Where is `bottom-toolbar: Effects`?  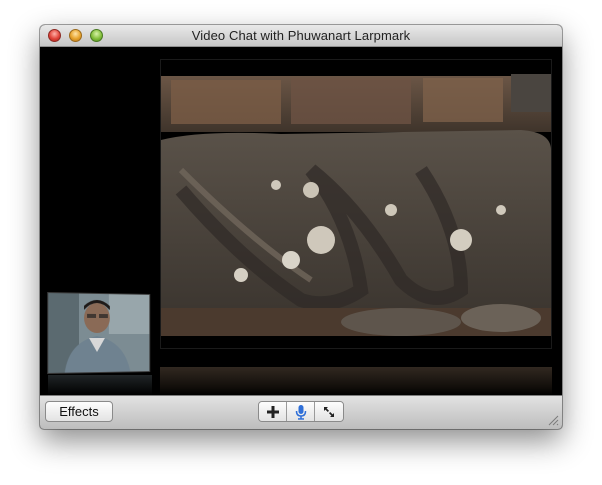
bottom-toolbar: Effects is located at coordinates (301, 412).